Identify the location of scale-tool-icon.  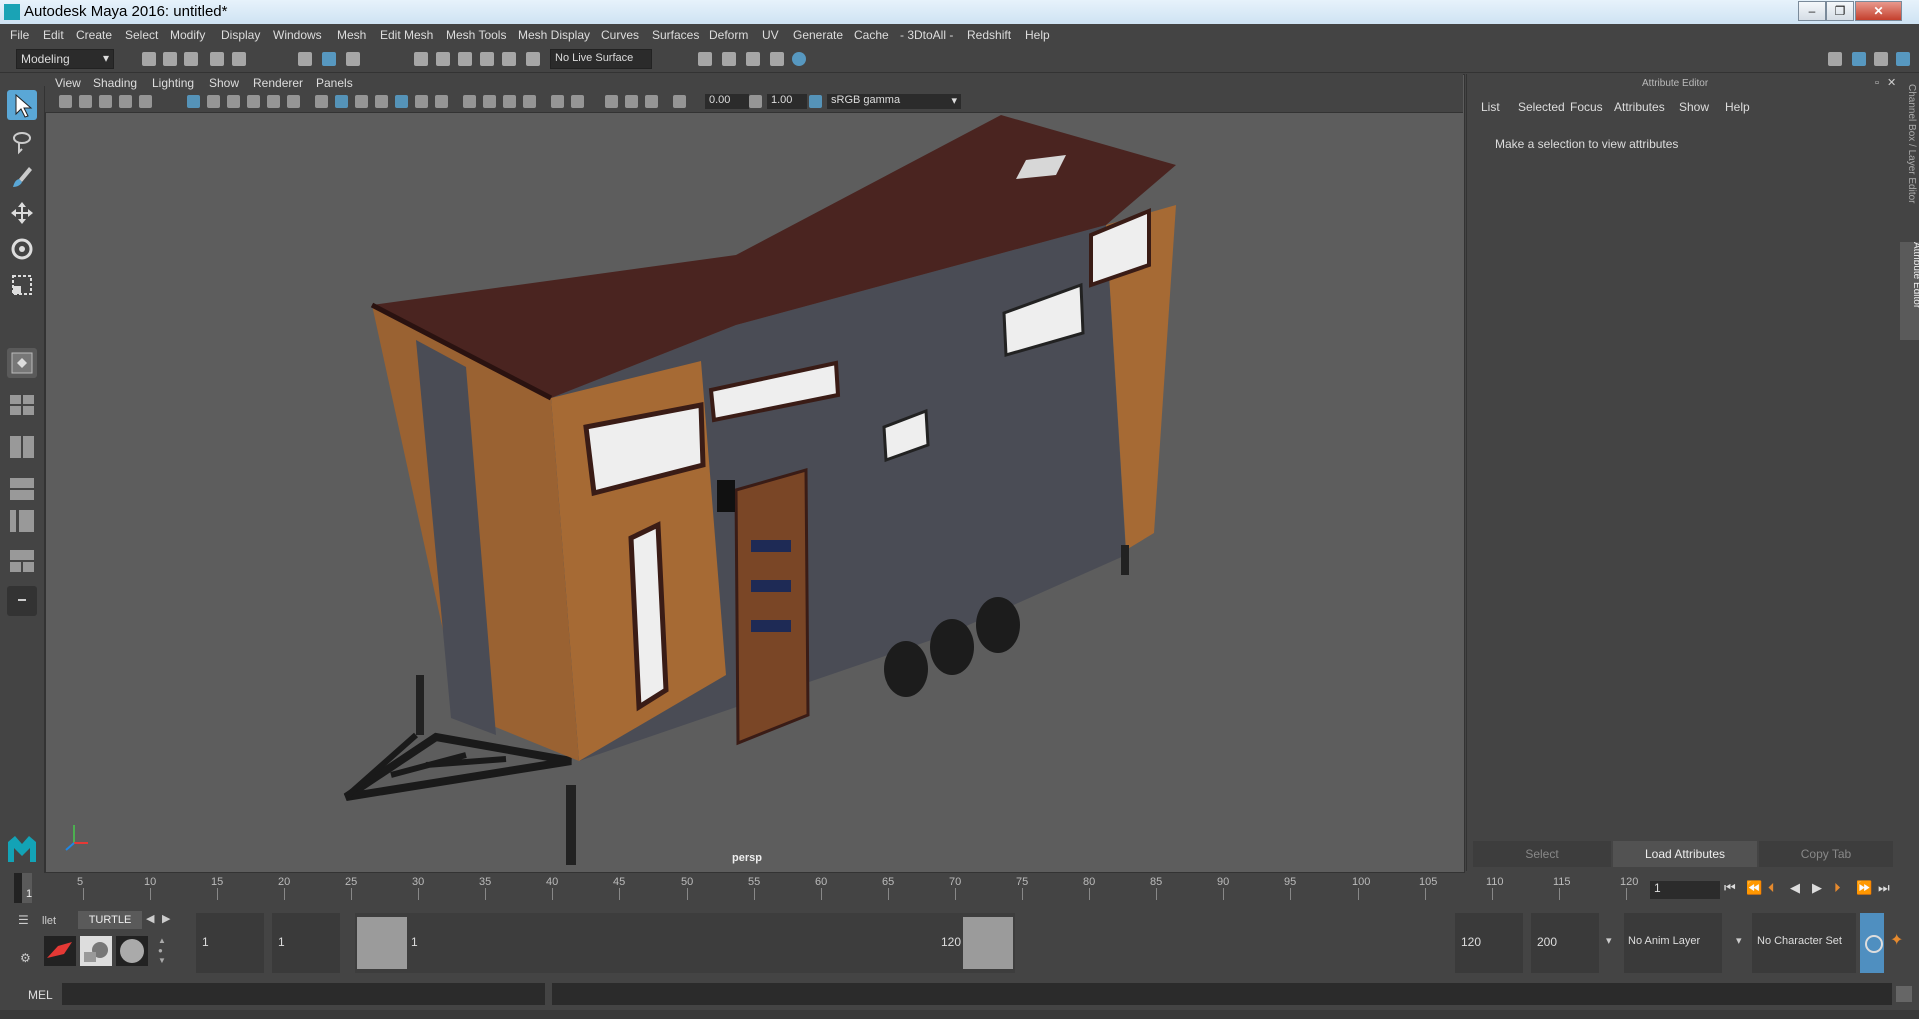
(22, 285).